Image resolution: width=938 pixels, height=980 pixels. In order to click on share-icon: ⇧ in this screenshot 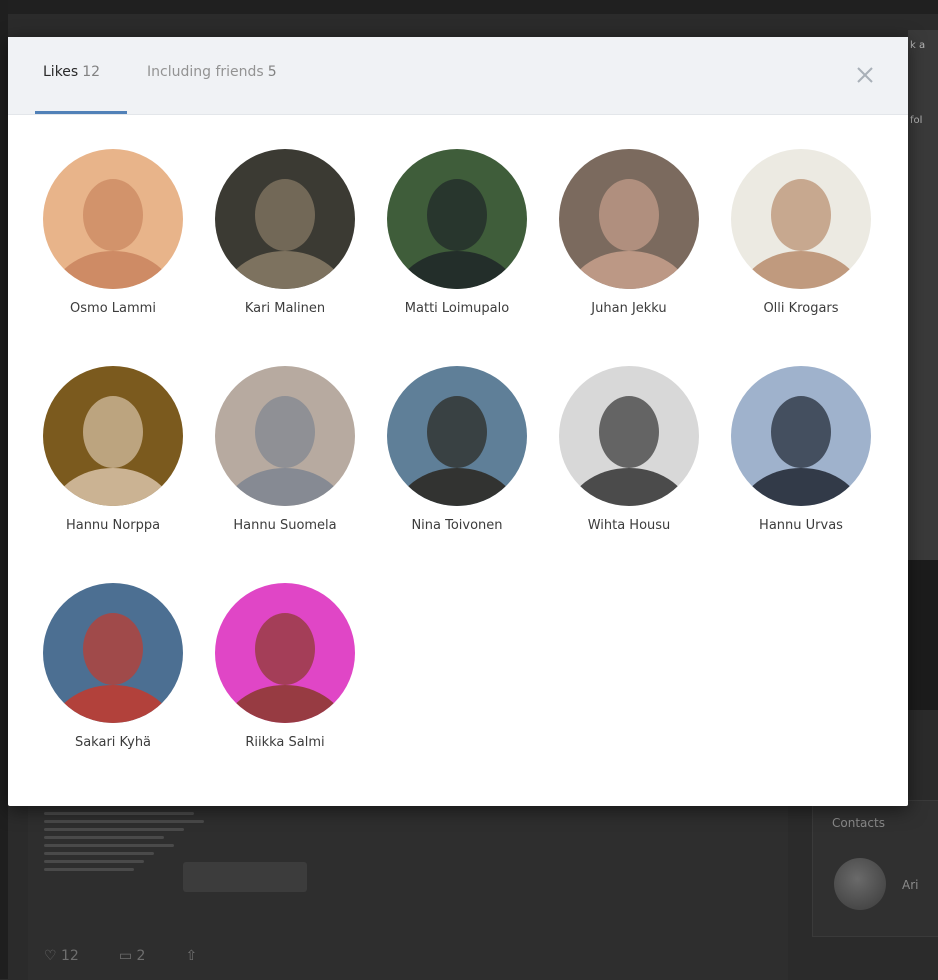, I will do `click(191, 956)`.